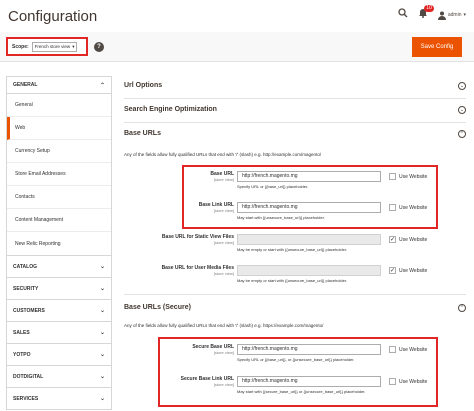 The width and height of the screenshot is (474, 411). What do you see at coordinates (20, 128) in the screenshot?
I see `sidebar-item-label: Web` at bounding box center [20, 128].